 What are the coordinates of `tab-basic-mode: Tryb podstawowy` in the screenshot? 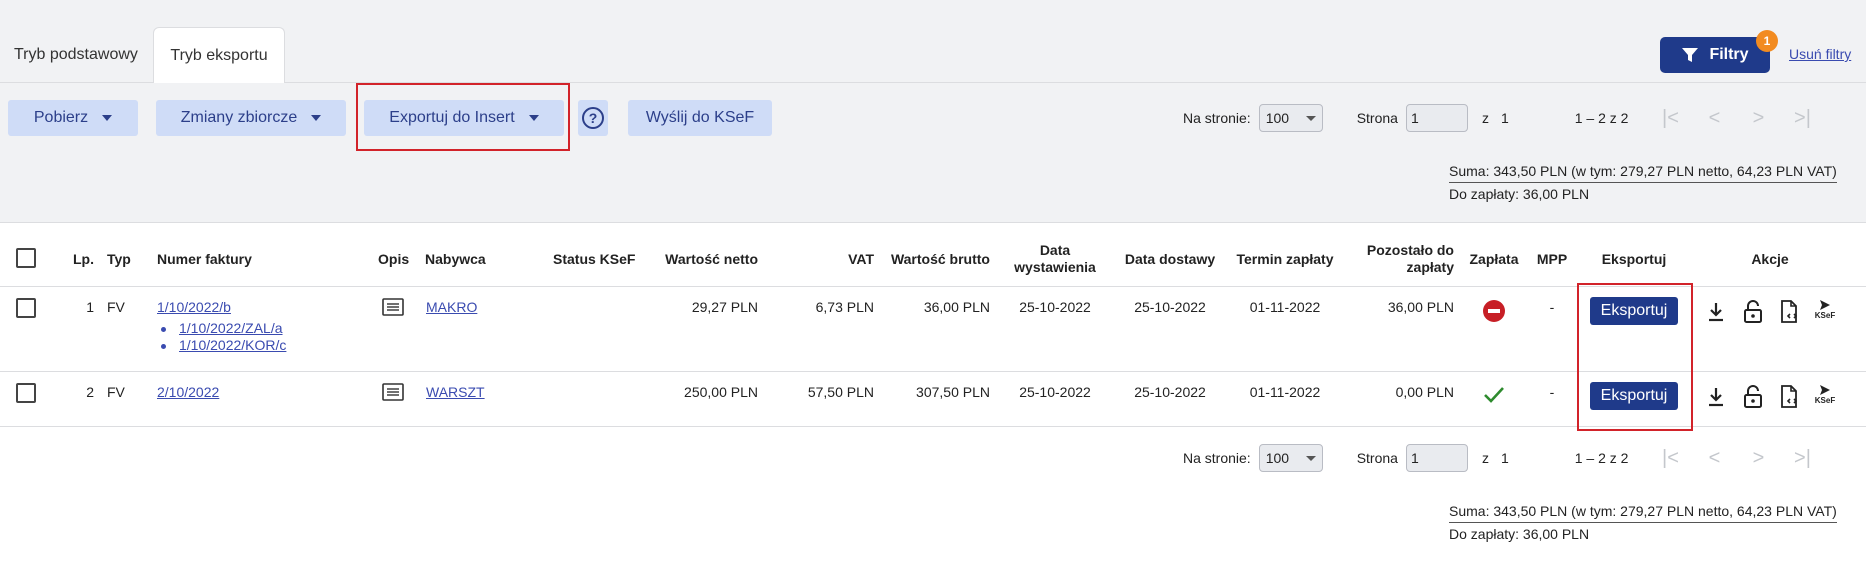 It's located at (76, 55).